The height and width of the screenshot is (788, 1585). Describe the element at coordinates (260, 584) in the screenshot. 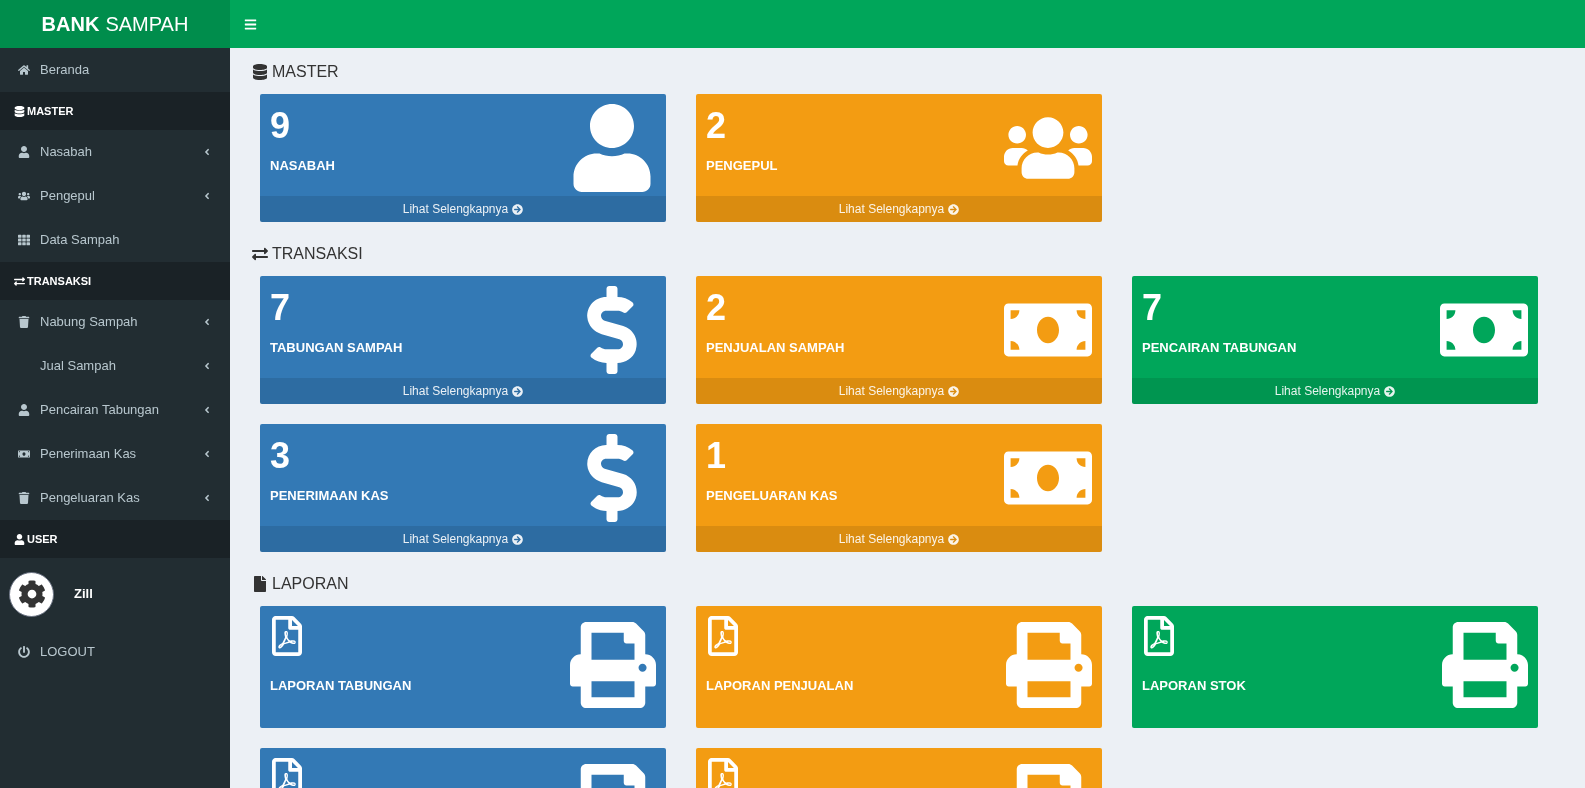

I see `file-icon` at that location.